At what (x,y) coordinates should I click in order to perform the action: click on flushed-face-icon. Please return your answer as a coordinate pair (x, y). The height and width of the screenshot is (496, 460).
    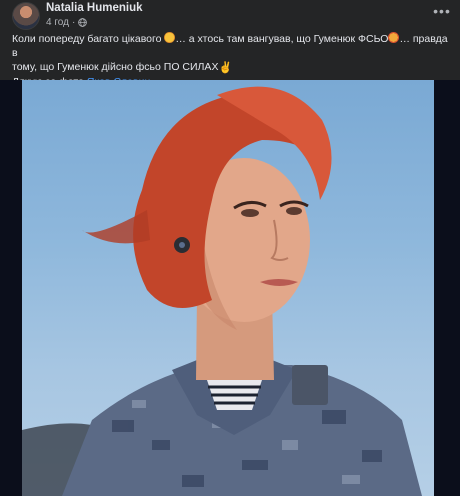
    Looking at the image, I should click on (170, 37).